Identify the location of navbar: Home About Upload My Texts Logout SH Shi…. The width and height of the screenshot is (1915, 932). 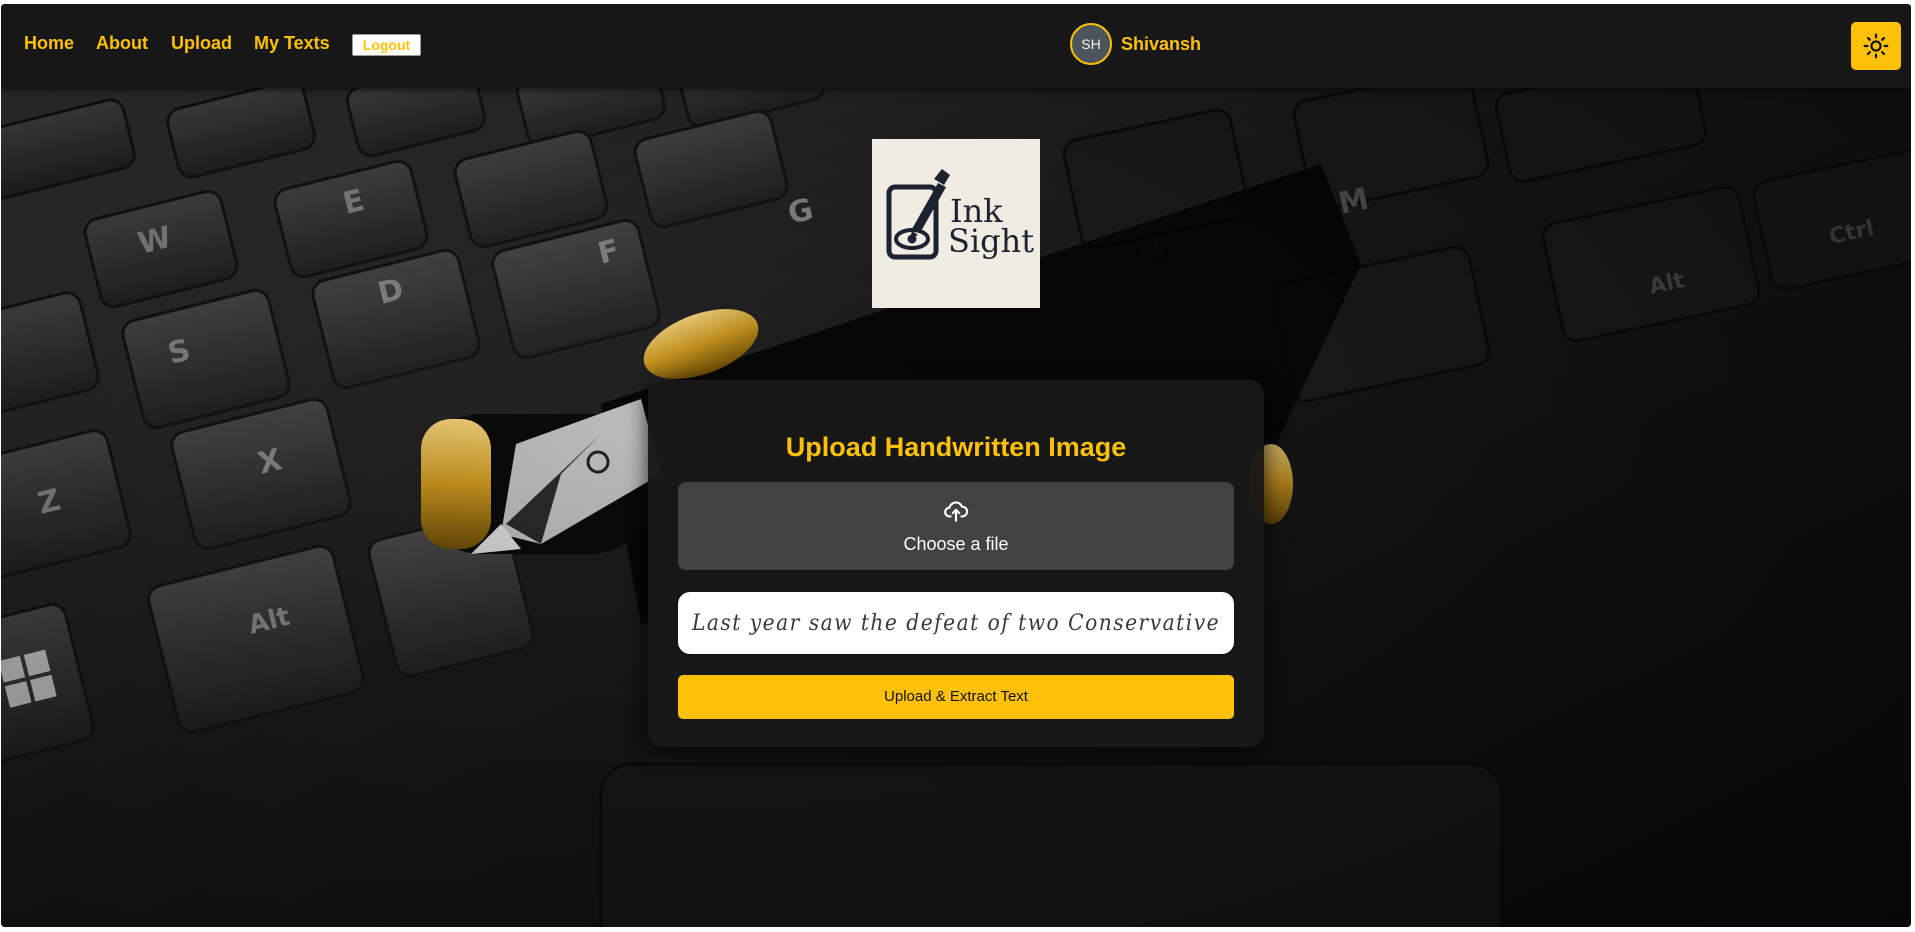
(956, 46).